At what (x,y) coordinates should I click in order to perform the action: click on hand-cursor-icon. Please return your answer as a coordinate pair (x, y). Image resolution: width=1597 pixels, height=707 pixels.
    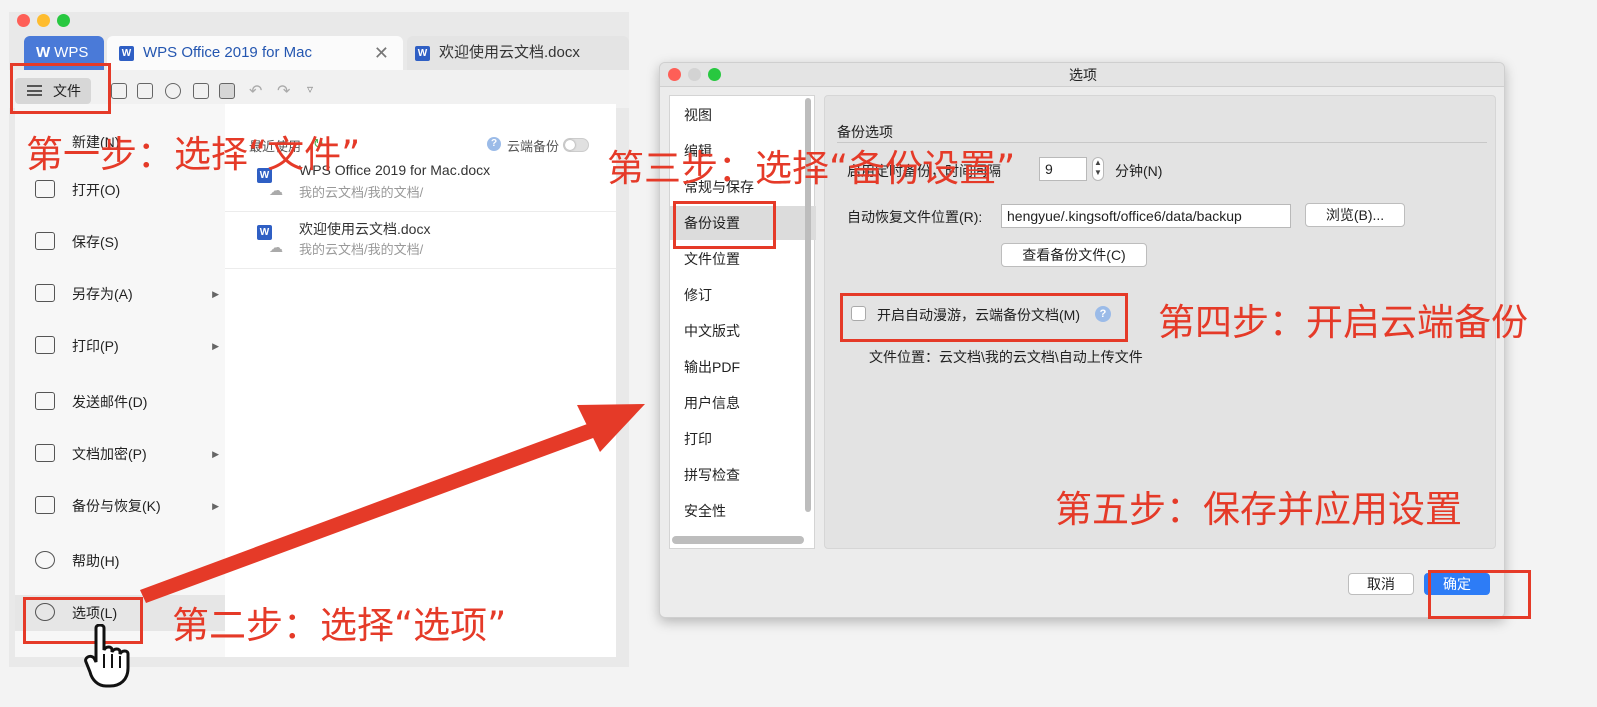
    Looking at the image, I should click on (107, 656).